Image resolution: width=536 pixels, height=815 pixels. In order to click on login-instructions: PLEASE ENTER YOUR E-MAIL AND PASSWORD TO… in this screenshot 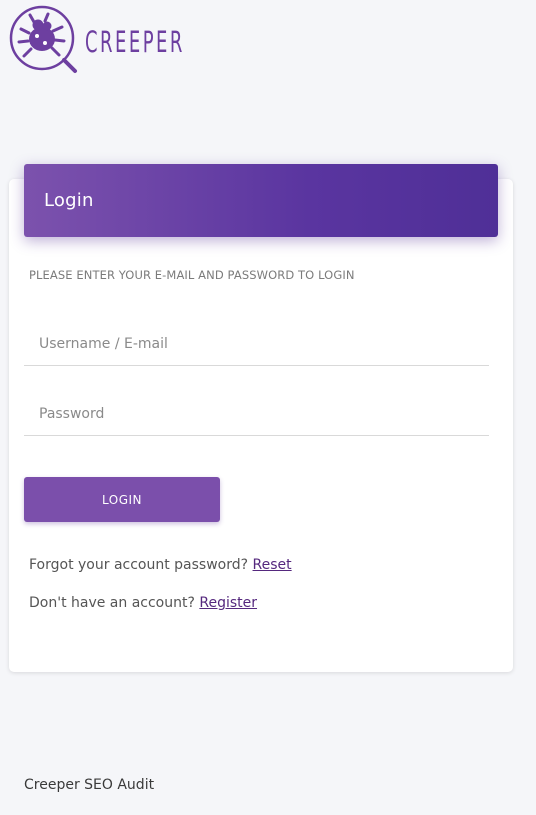, I will do `click(192, 275)`.